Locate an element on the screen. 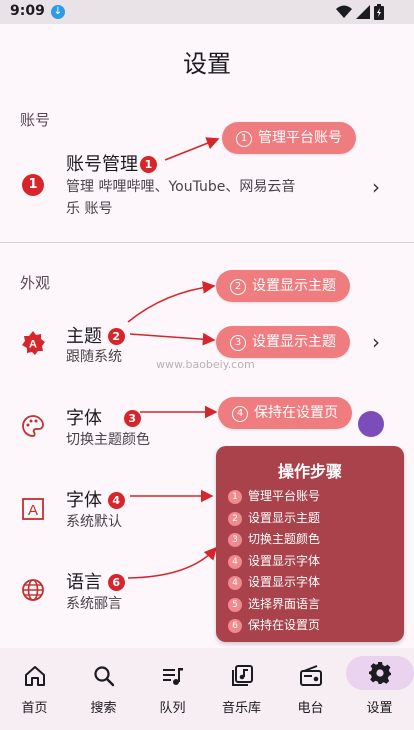 Image resolution: width=414 pixels, height=730 pixels. step-item: 6 保持在设置页 is located at coordinates (310, 626).